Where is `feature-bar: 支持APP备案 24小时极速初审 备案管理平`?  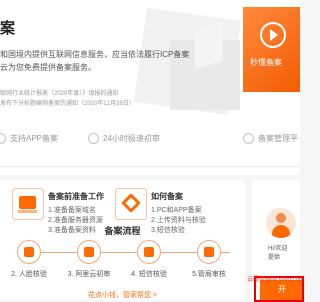 feature-bar: 支持APP备案 24小时极速初审 备案管理平 is located at coordinates (150, 141).